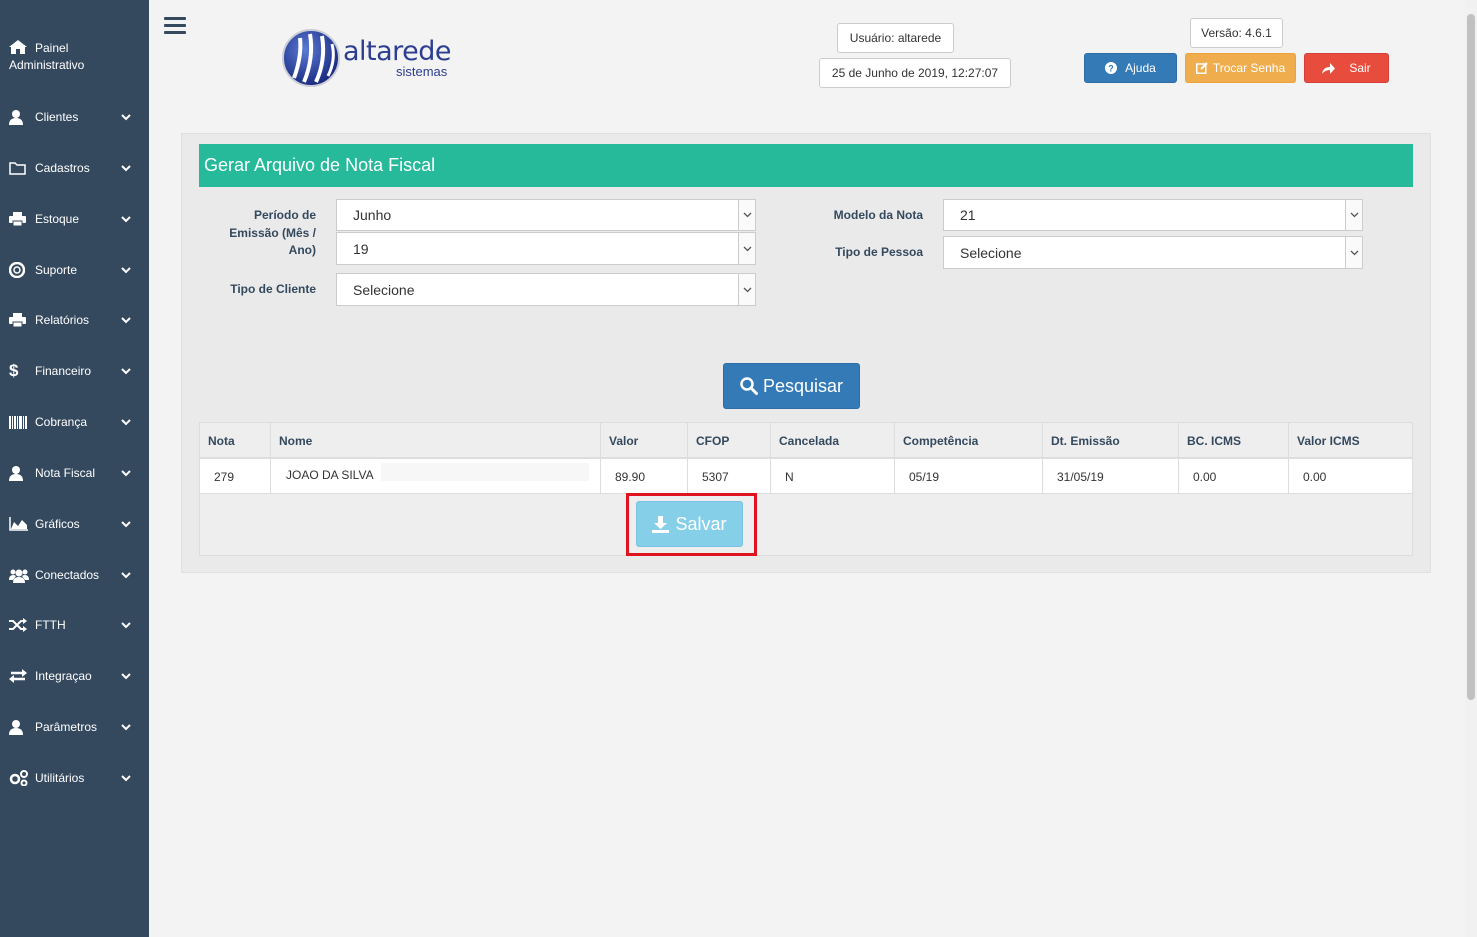 This screenshot has width=1477, height=937. What do you see at coordinates (803, 385) in the screenshot?
I see `search-button-label: Pesquisar` at bounding box center [803, 385].